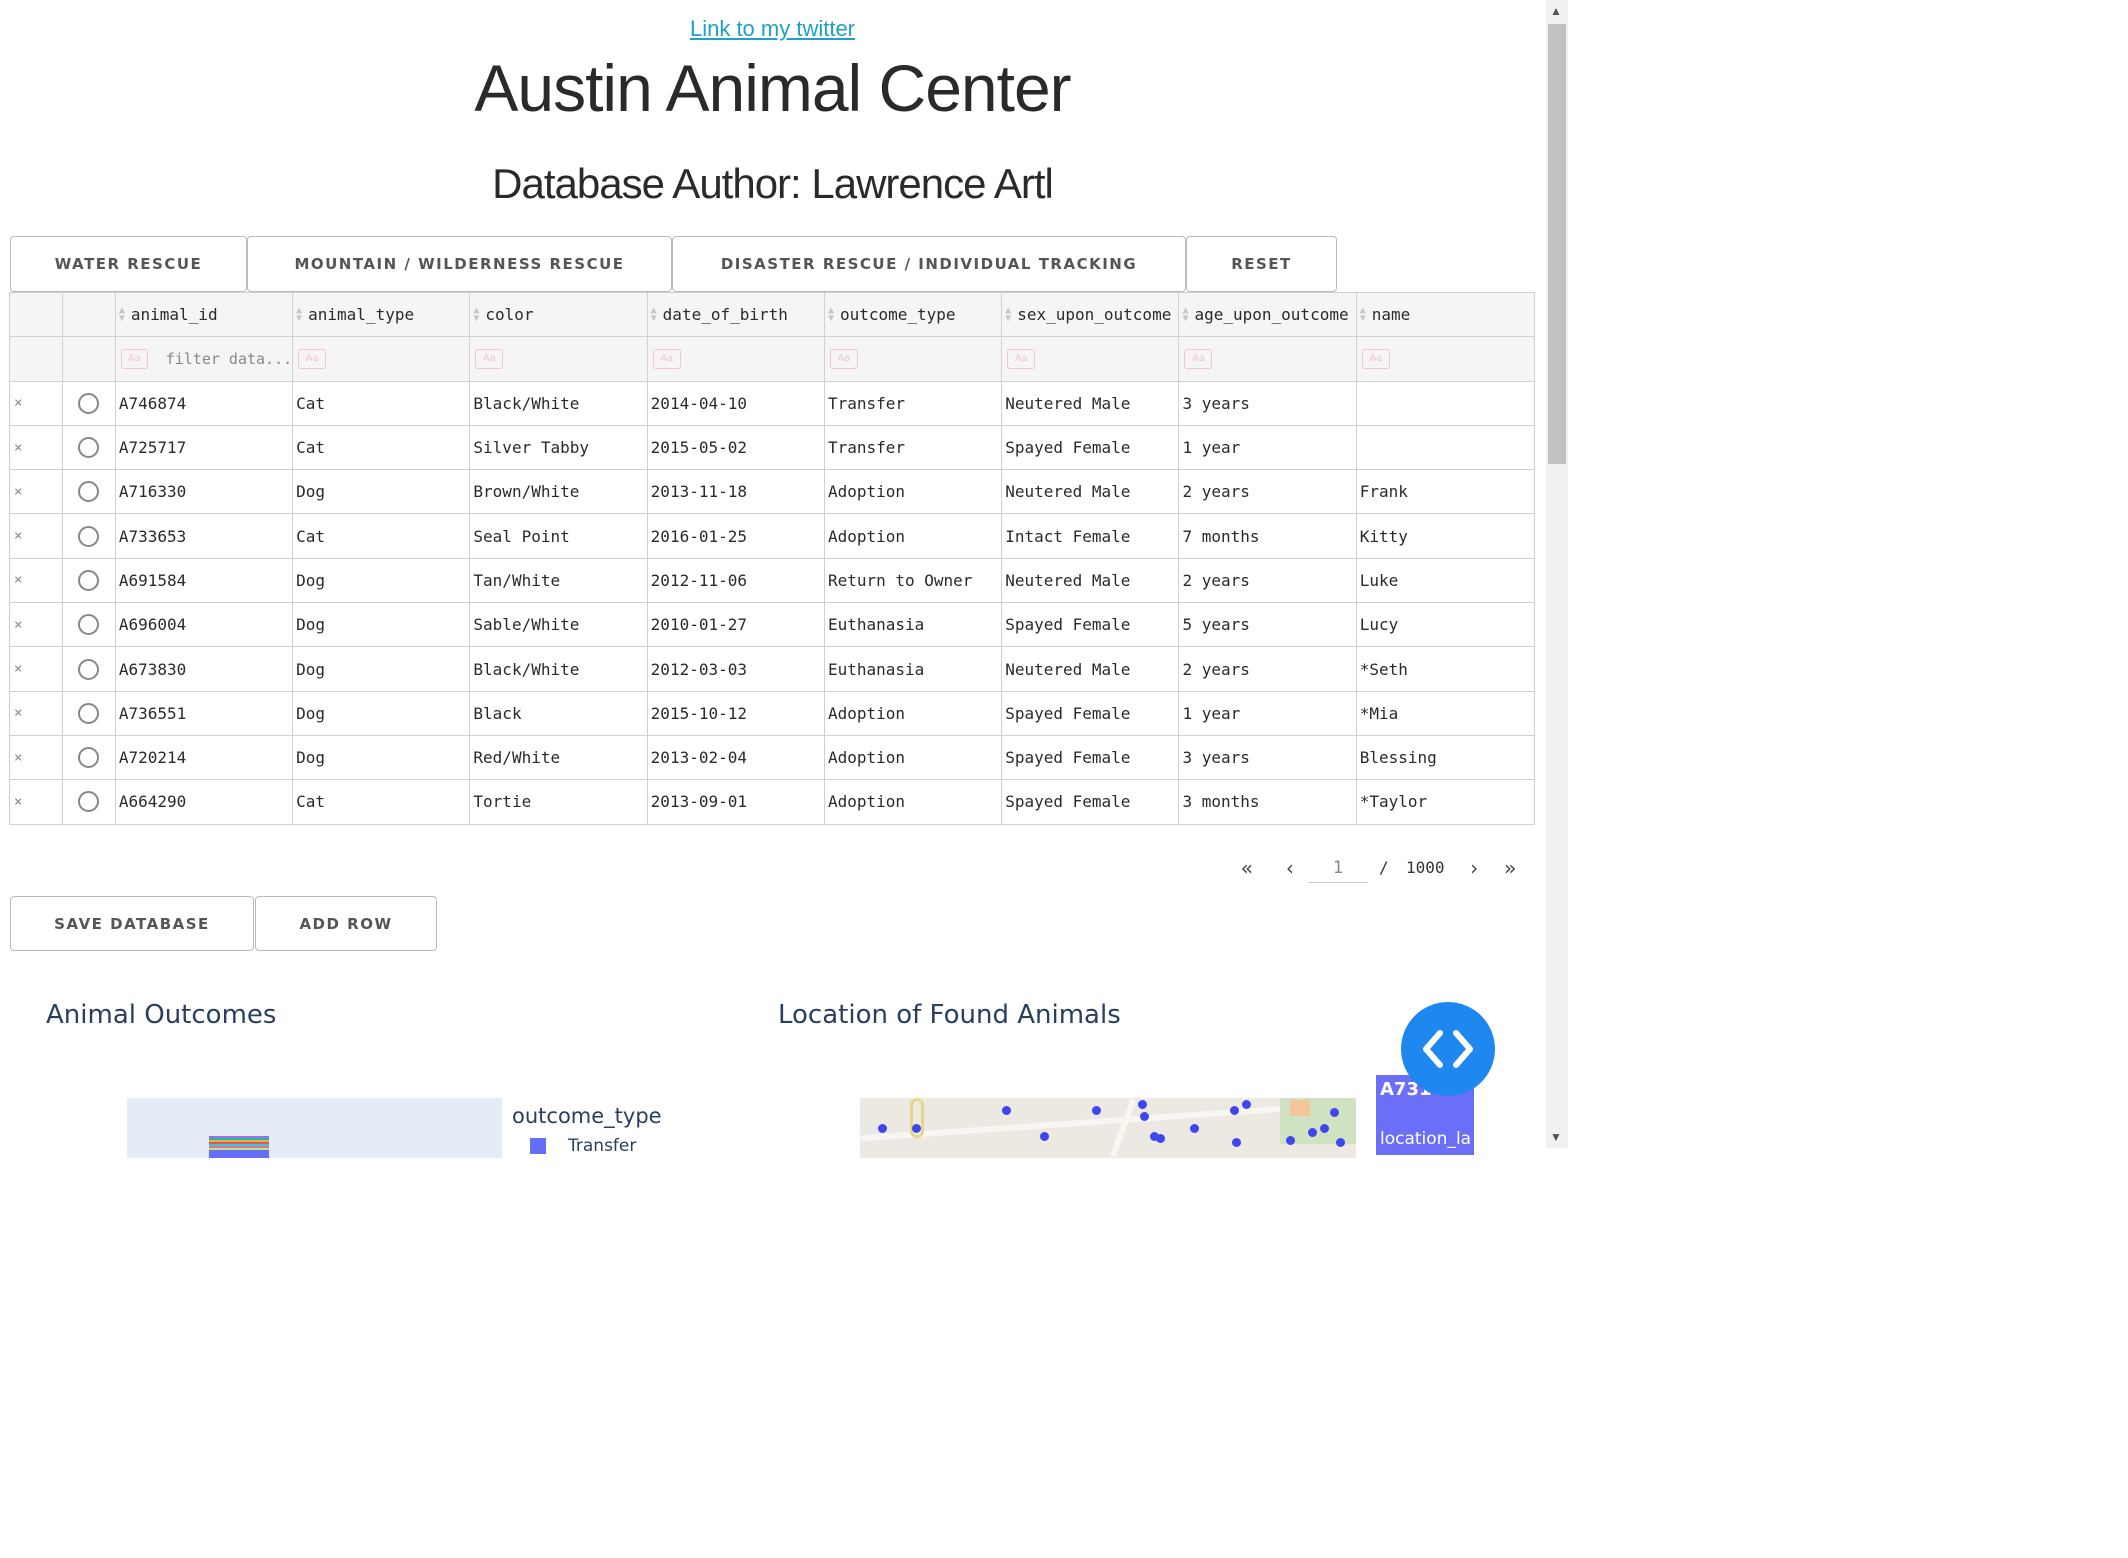 The image size is (2128, 1558). Describe the element at coordinates (559, 359) in the screenshot. I see `filter-cell-color: Aa` at that location.